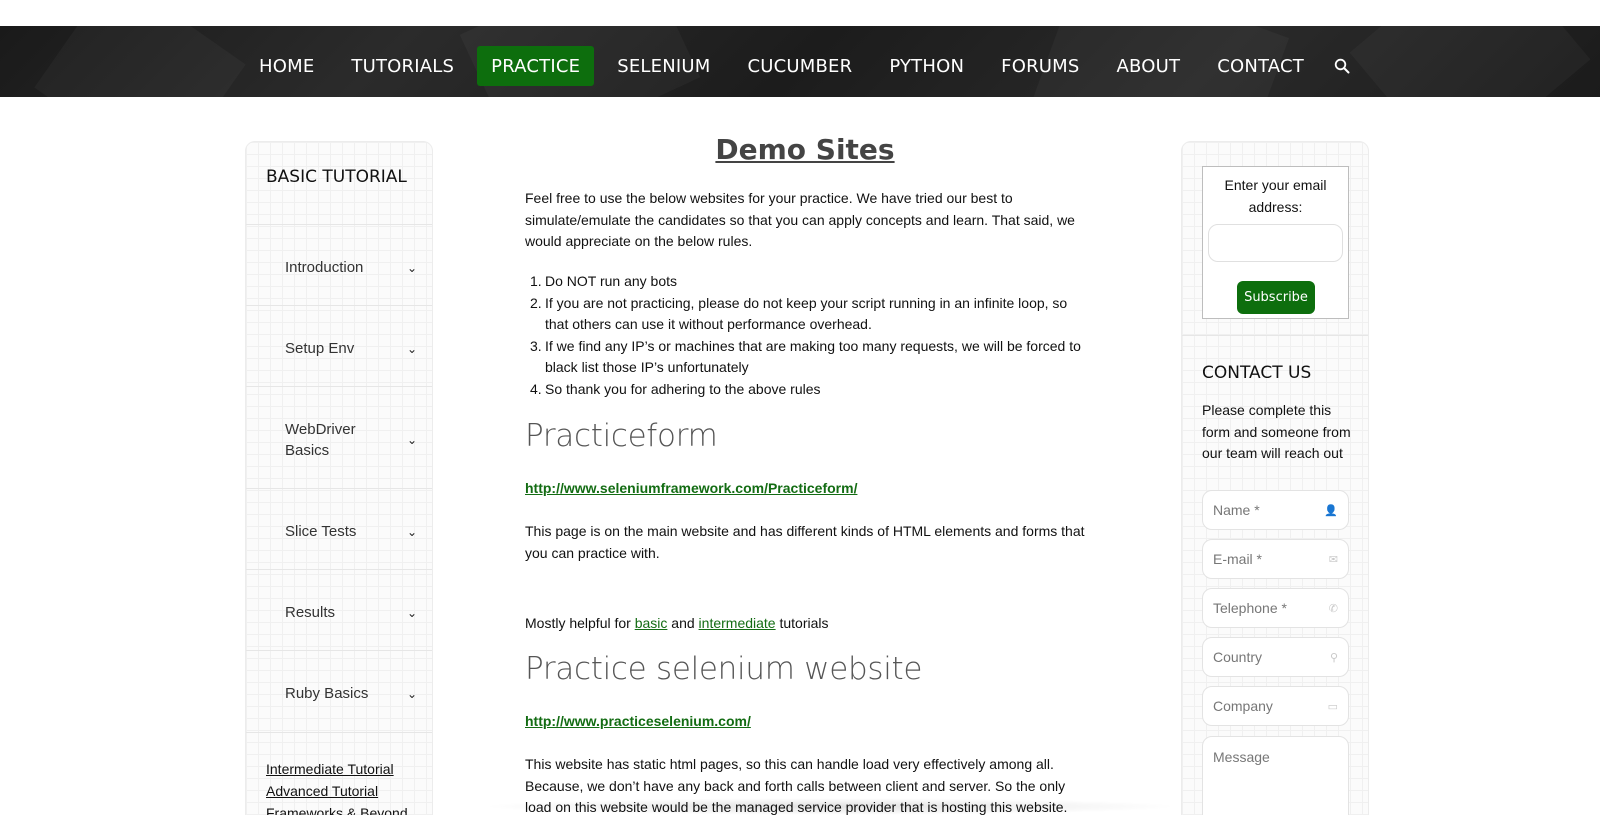  I want to click on message-placeholder: Message, so click(1241, 757).